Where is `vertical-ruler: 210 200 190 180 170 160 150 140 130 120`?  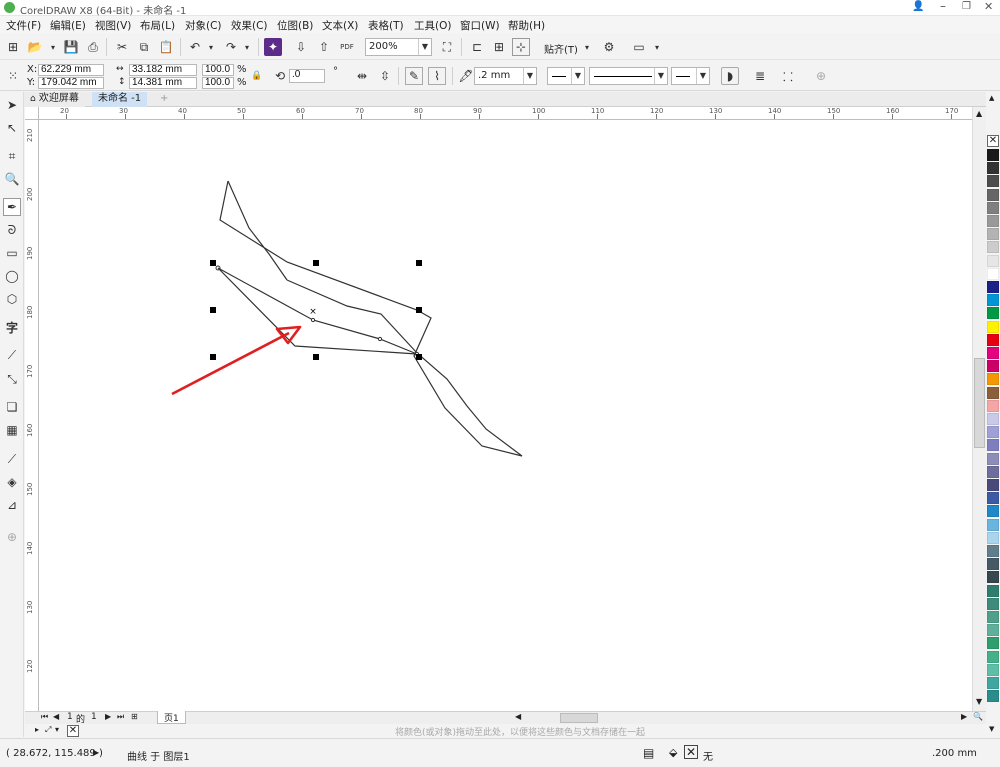 vertical-ruler: 210 200 190 180 170 160 150 140 130 120 is located at coordinates (32, 416).